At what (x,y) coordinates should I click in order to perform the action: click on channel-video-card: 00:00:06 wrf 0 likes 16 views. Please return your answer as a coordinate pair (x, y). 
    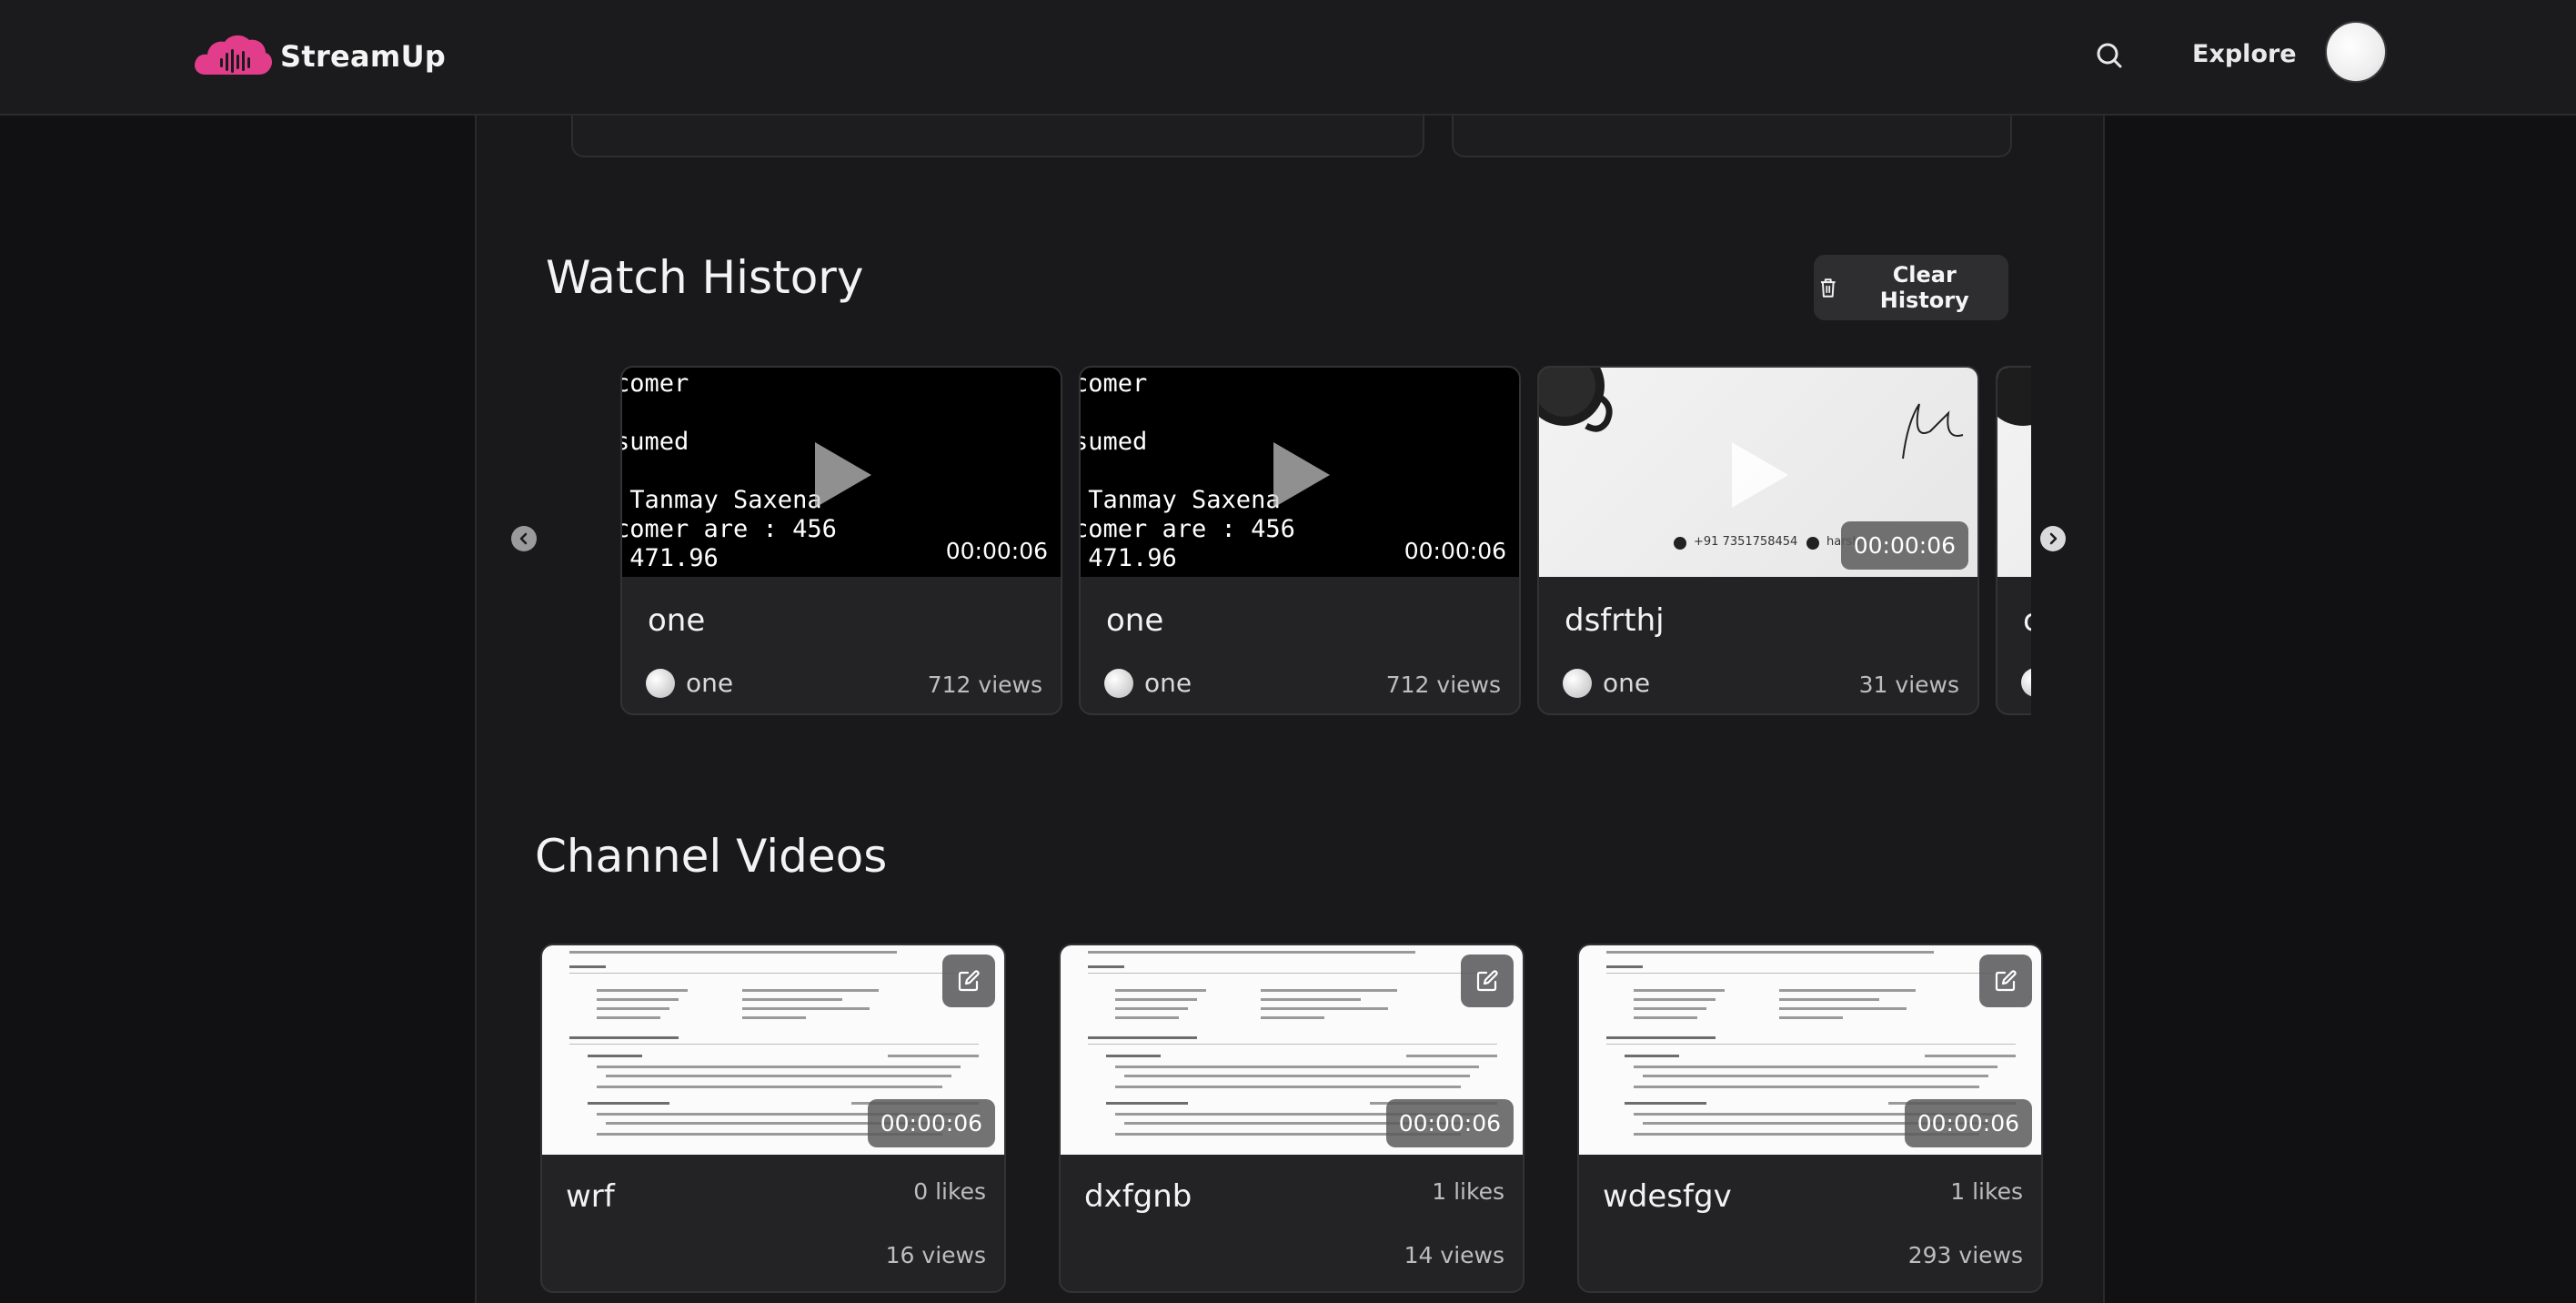
    Looking at the image, I should click on (773, 1118).